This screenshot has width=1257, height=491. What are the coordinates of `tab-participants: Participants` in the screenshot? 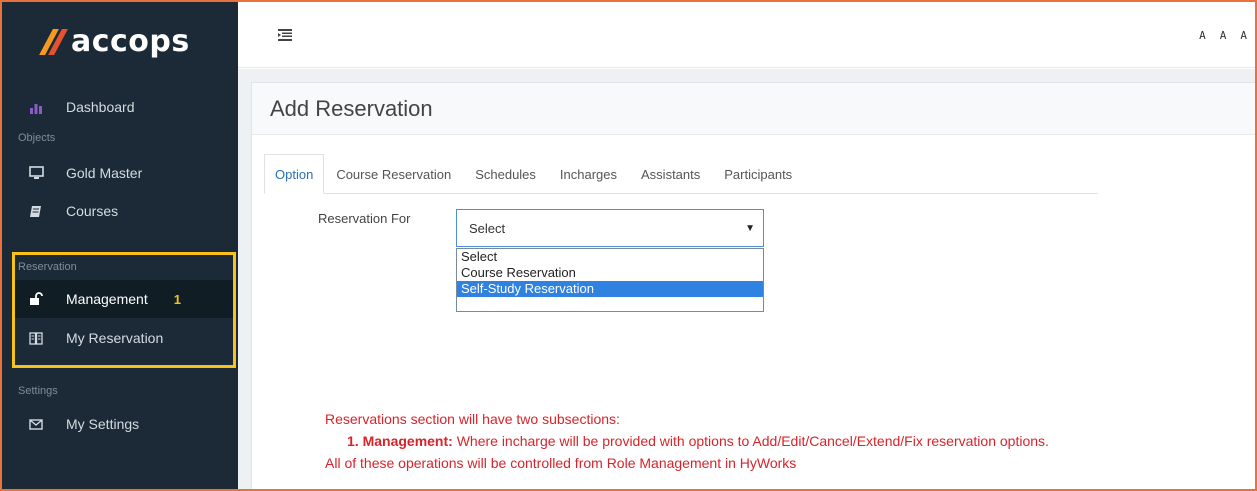 It's located at (758, 174).